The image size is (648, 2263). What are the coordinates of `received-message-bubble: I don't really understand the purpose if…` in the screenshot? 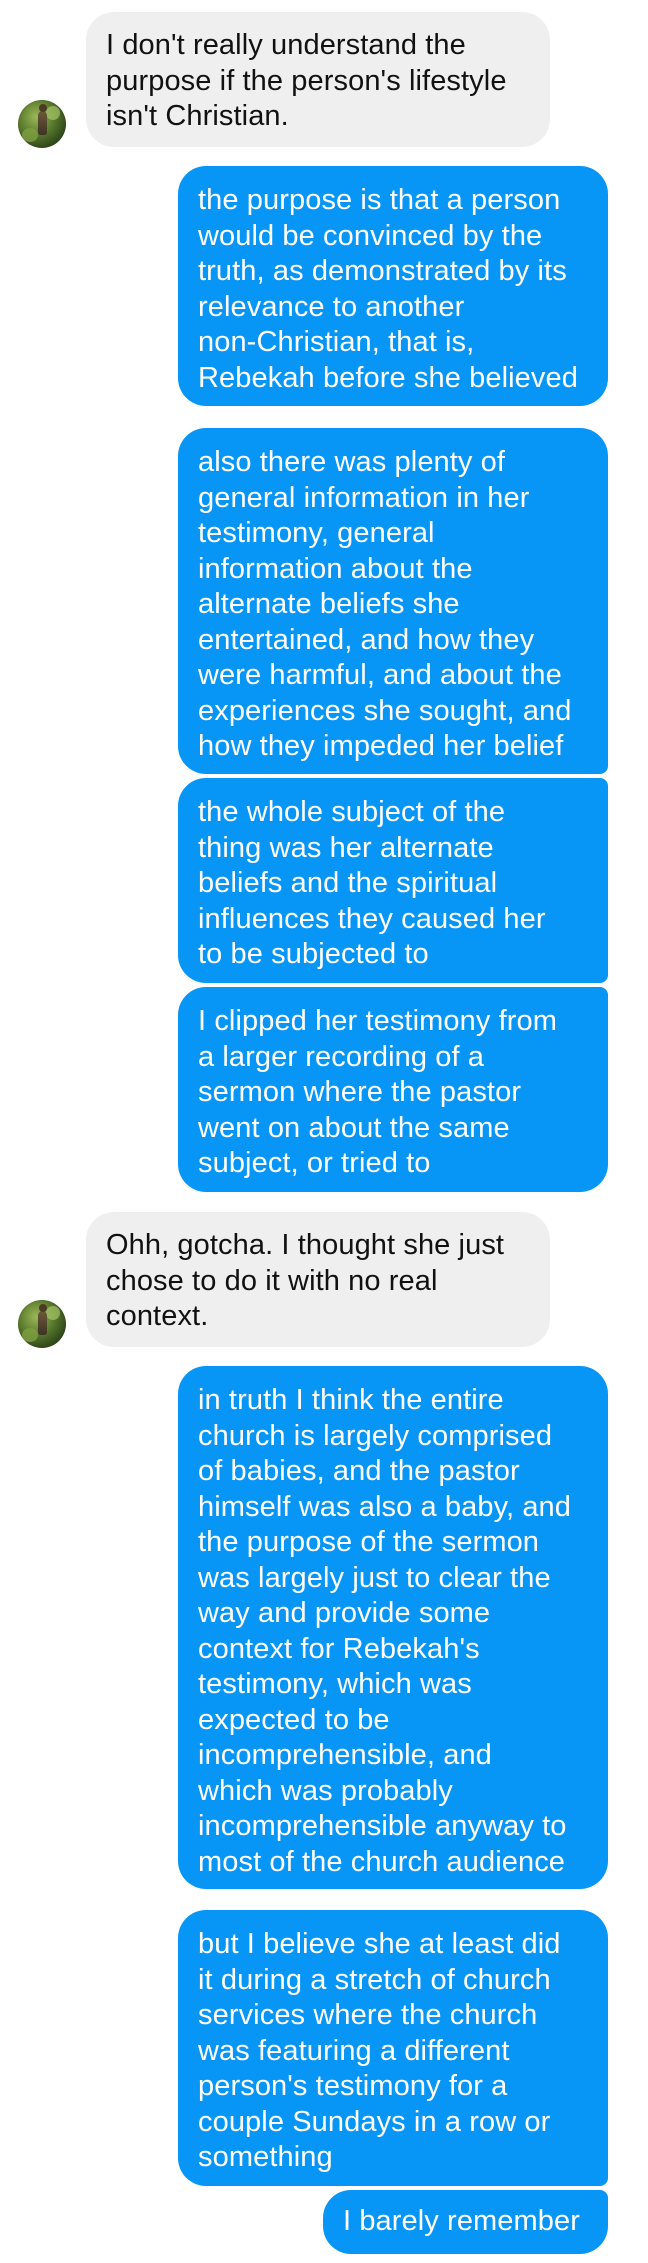 It's located at (318, 79).